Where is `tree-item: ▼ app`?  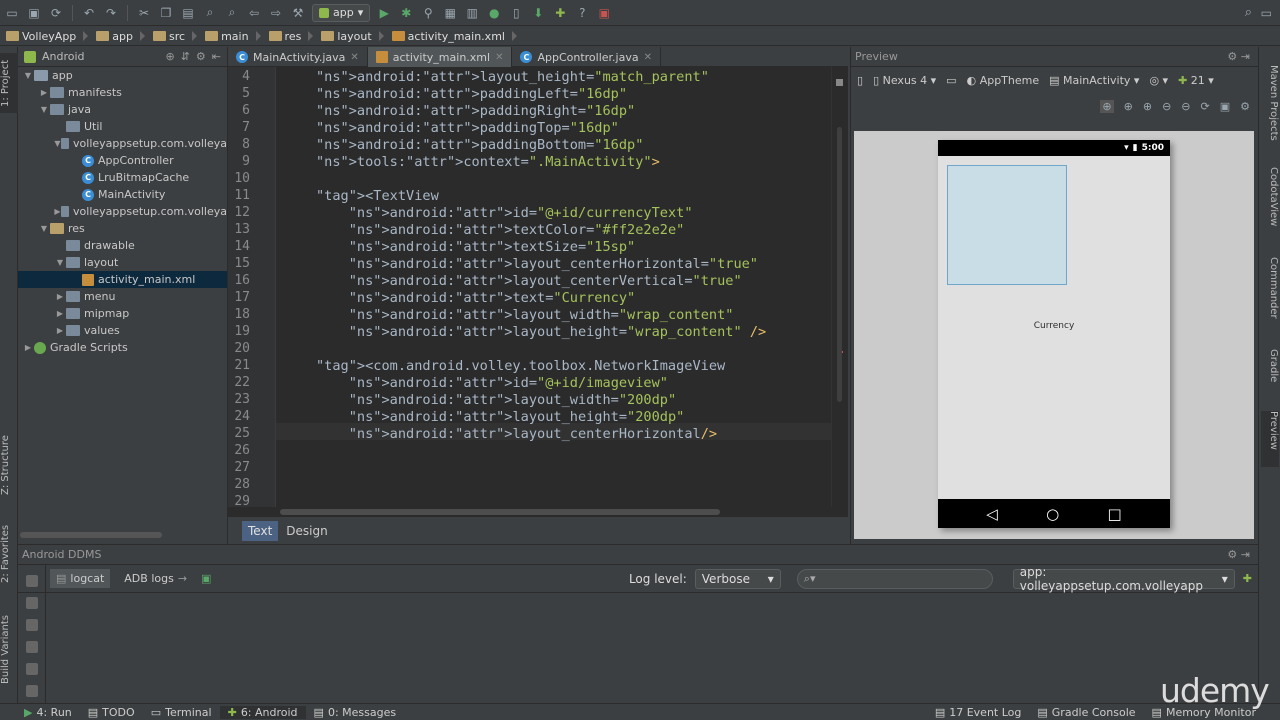
tree-item: ▼ app is located at coordinates (122, 75).